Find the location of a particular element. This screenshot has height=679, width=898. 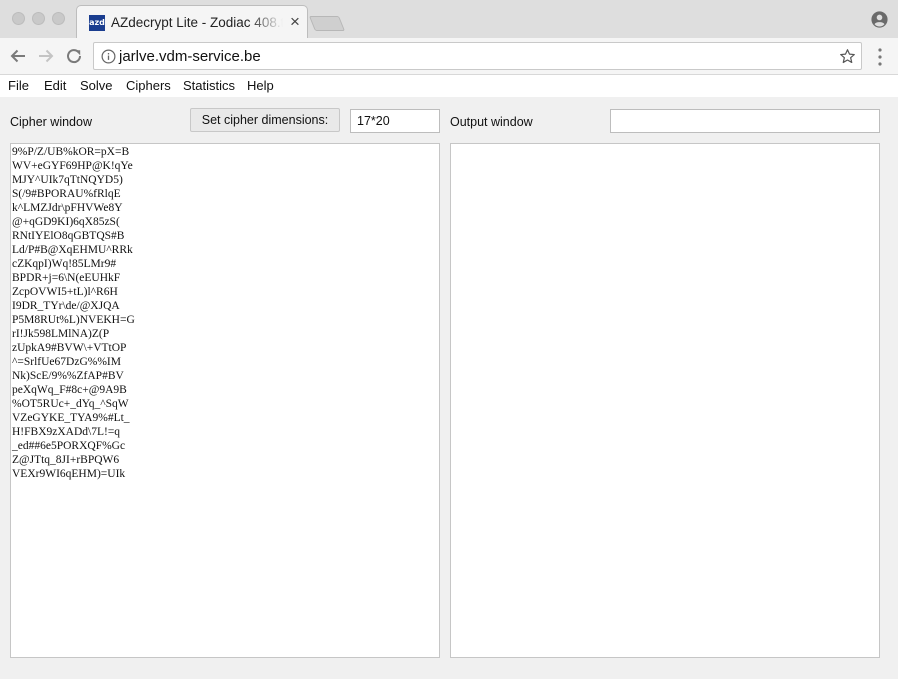

menu-statistics: Statistics is located at coordinates (209, 85).